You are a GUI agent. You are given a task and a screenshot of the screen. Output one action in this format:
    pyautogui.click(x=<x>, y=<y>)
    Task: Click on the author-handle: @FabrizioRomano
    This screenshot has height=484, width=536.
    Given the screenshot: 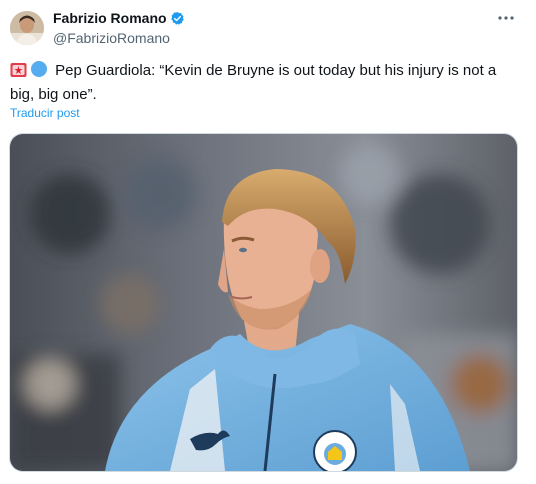 What is the action you would take?
    pyautogui.click(x=111, y=38)
    